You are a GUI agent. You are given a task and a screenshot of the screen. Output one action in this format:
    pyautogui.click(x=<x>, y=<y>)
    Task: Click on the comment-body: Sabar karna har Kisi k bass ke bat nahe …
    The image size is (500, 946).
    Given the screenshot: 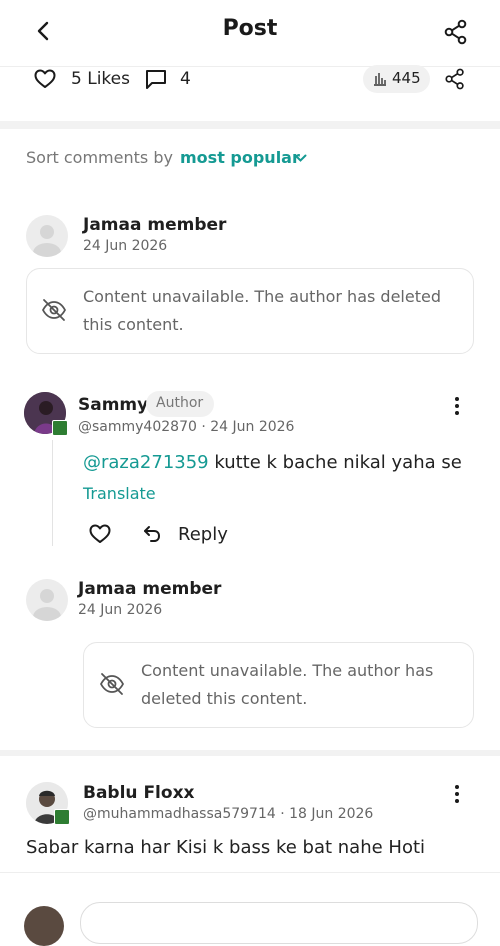 What is the action you would take?
    pyautogui.click(x=226, y=847)
    